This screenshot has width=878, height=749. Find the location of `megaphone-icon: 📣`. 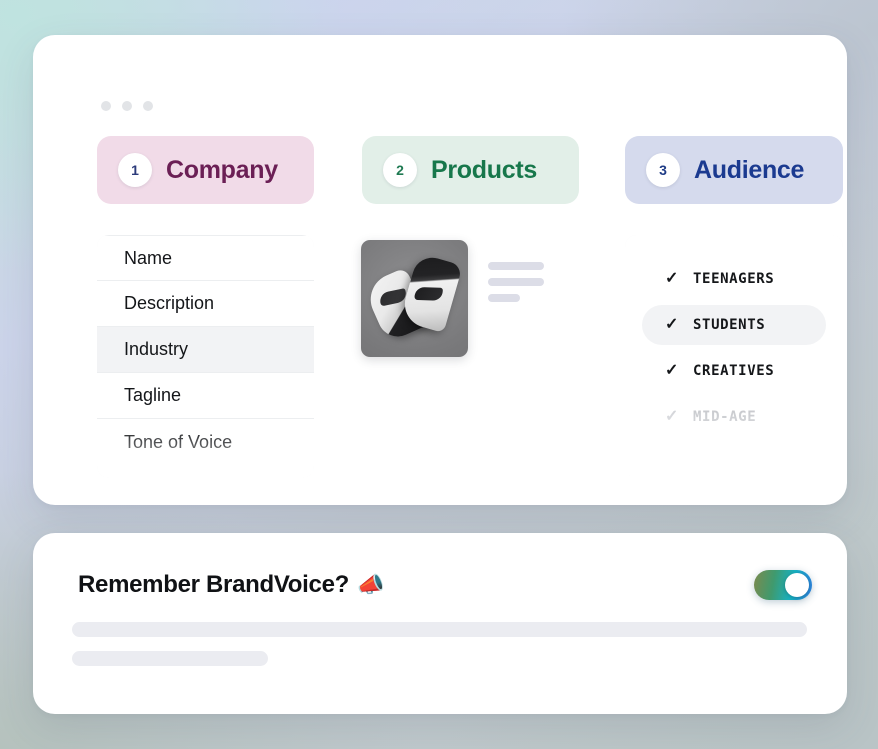

megaphone-icon: 📣 is located at coordinates (370, 584).